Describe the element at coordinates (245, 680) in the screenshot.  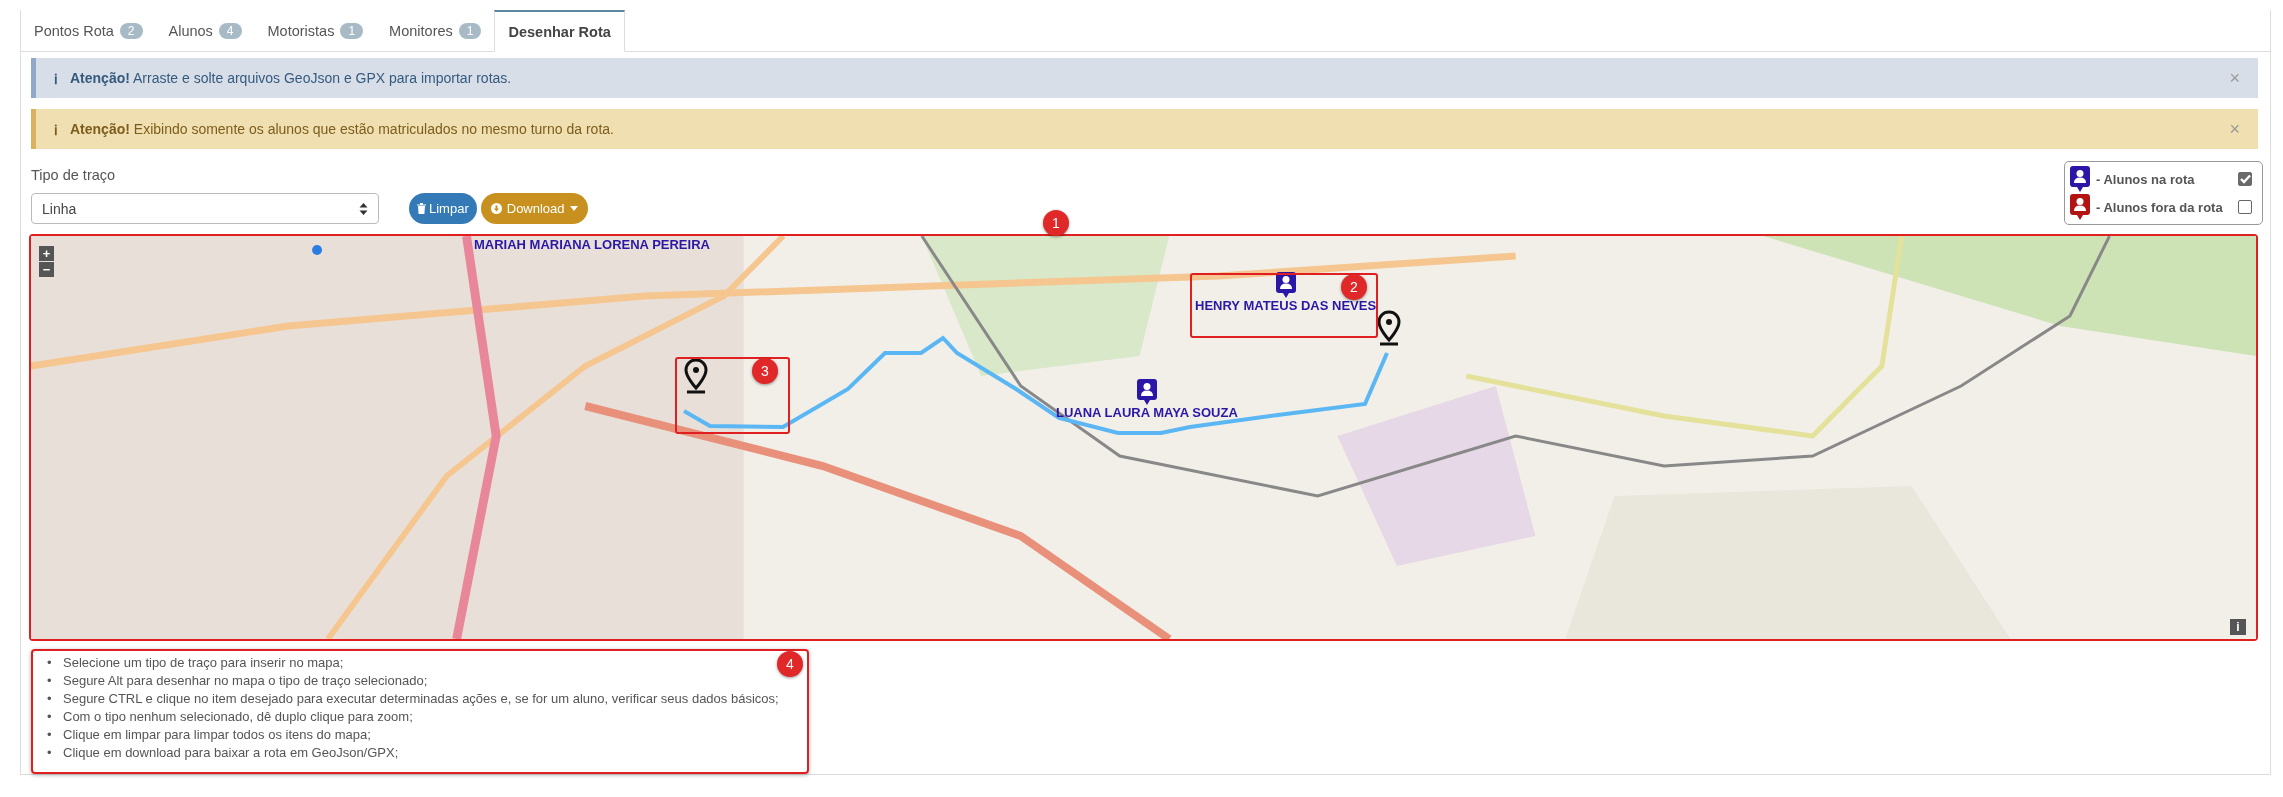
I see `instruction-item: Segure Alt para desenhar no mapa o tipo de traço selecionado;` at that location.